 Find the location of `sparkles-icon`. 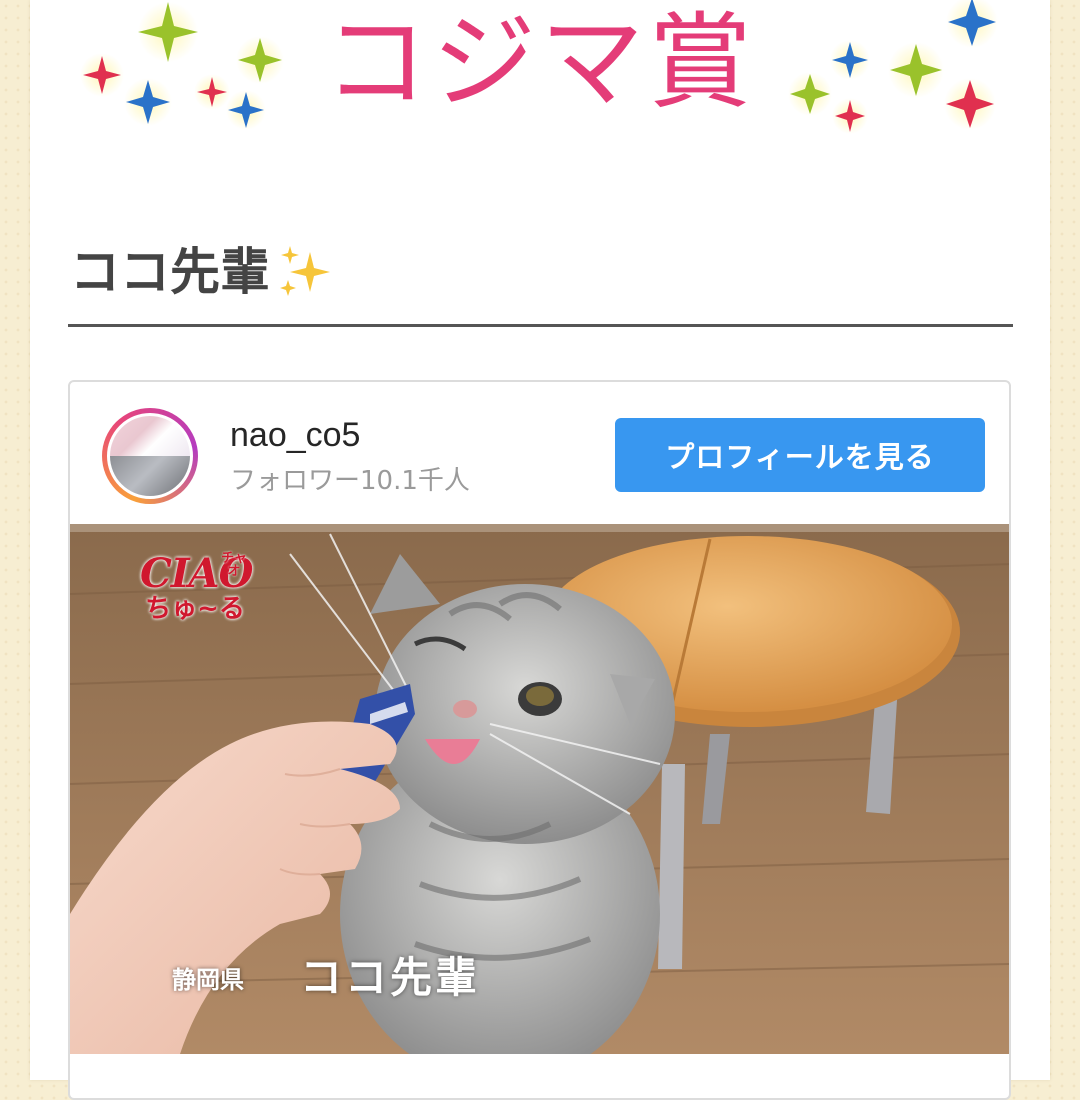

sparkles-icon is located at coordinates (305, 271).